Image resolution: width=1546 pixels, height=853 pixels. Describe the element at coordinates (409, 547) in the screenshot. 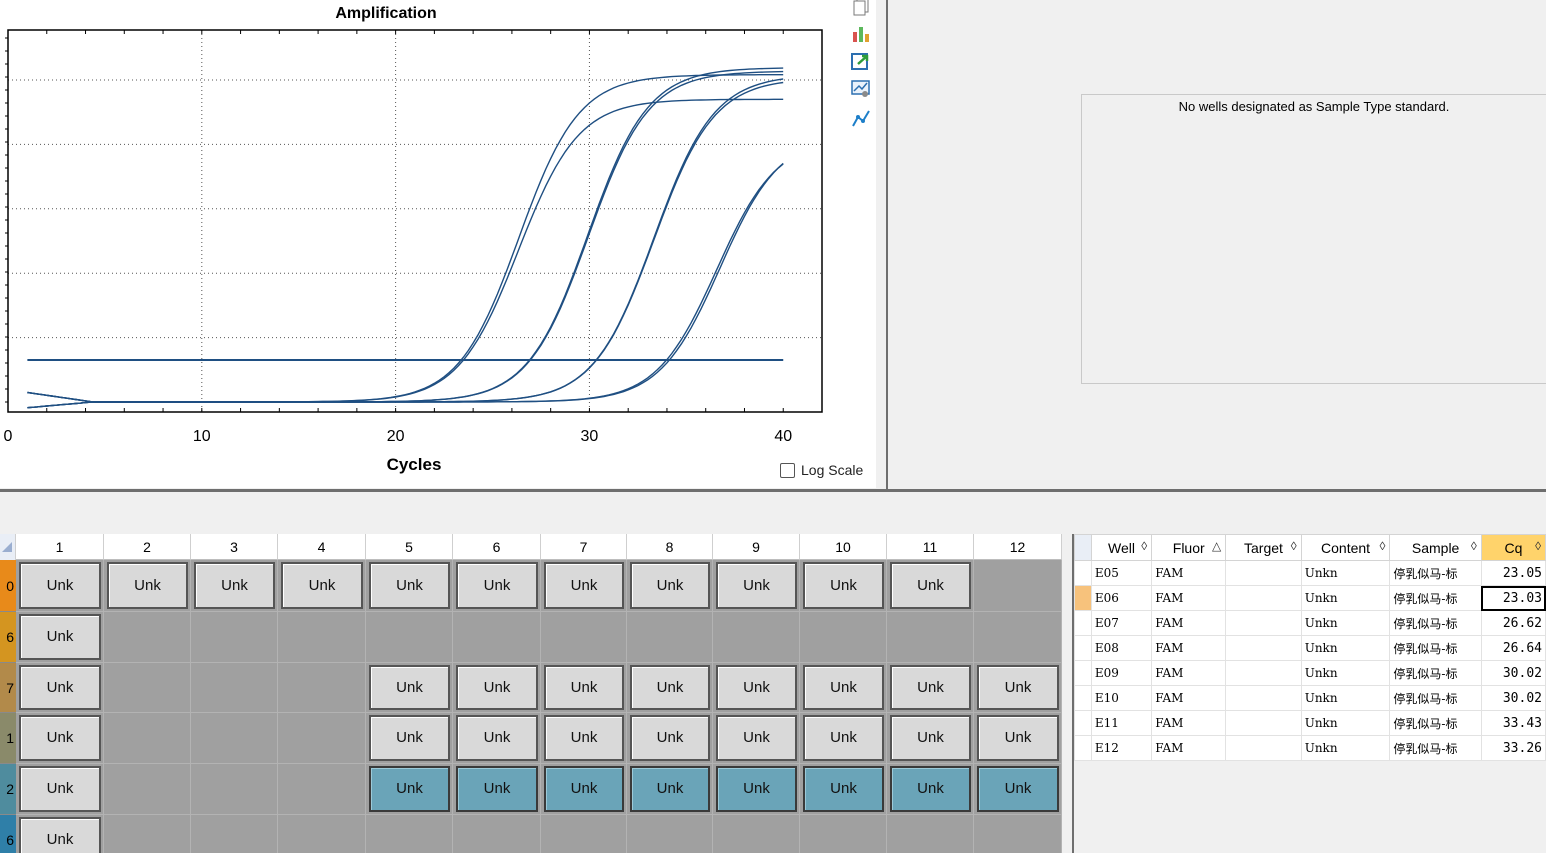

I see `plate-column-header: 5` at that location.